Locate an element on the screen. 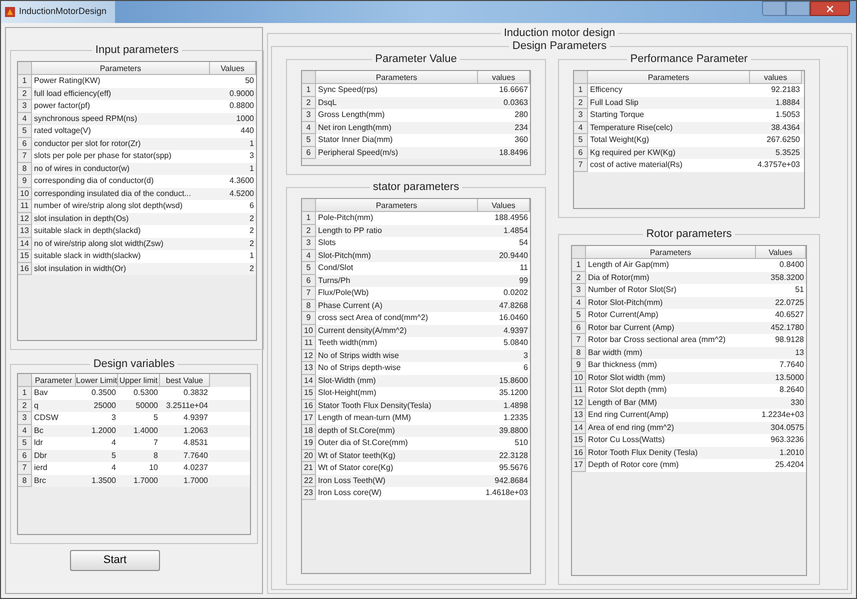 Image resolution: width=857 pixels, height=599 pixels. row-number: 15 is located at coordinates (579, 440).